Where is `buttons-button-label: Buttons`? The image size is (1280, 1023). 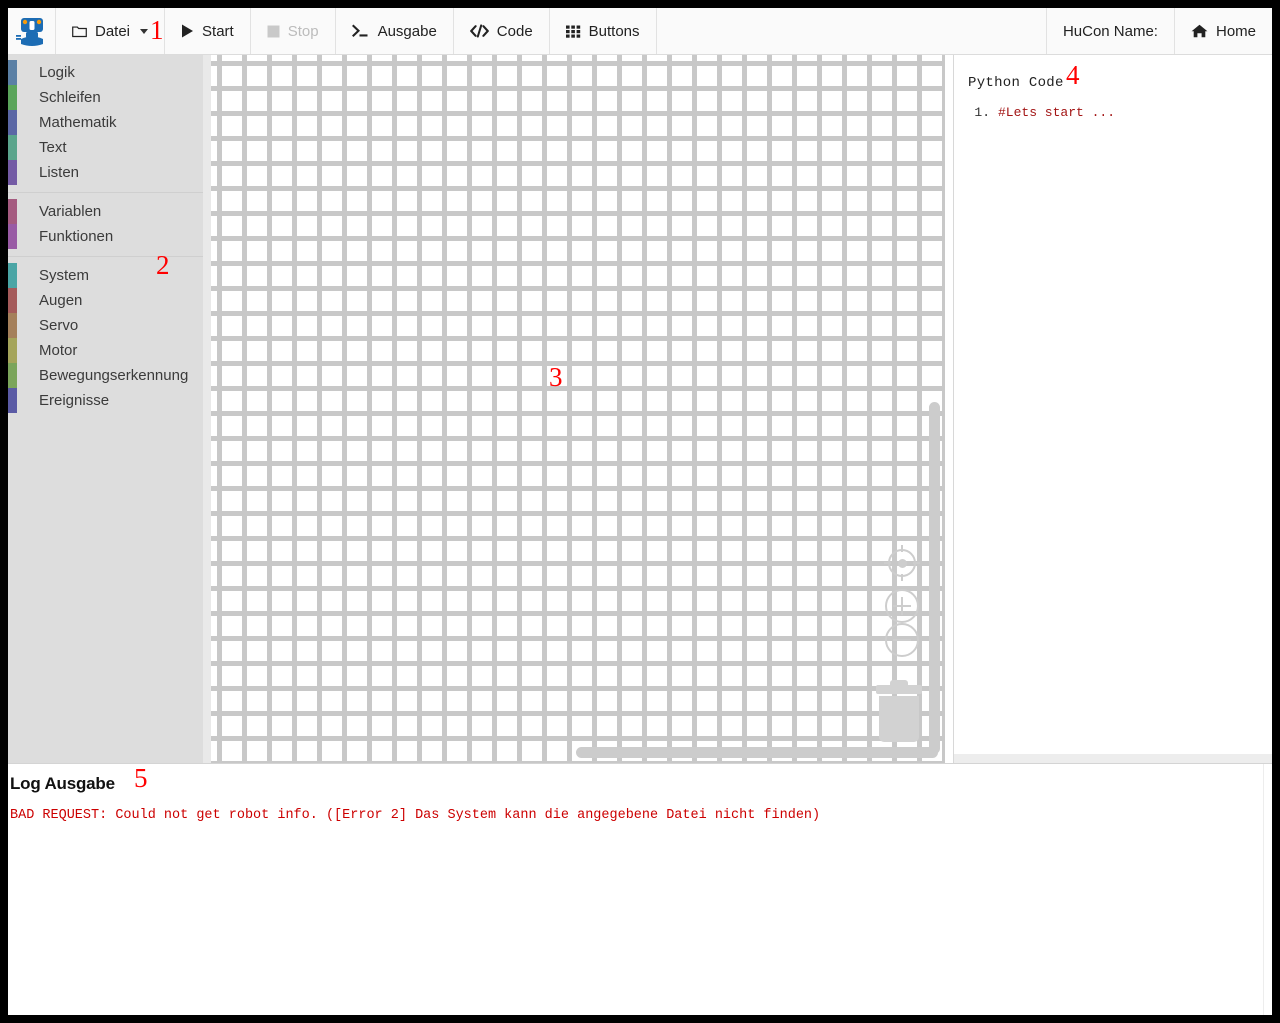 buttons-button-label: Buttons is located at coordinates (614, 31).